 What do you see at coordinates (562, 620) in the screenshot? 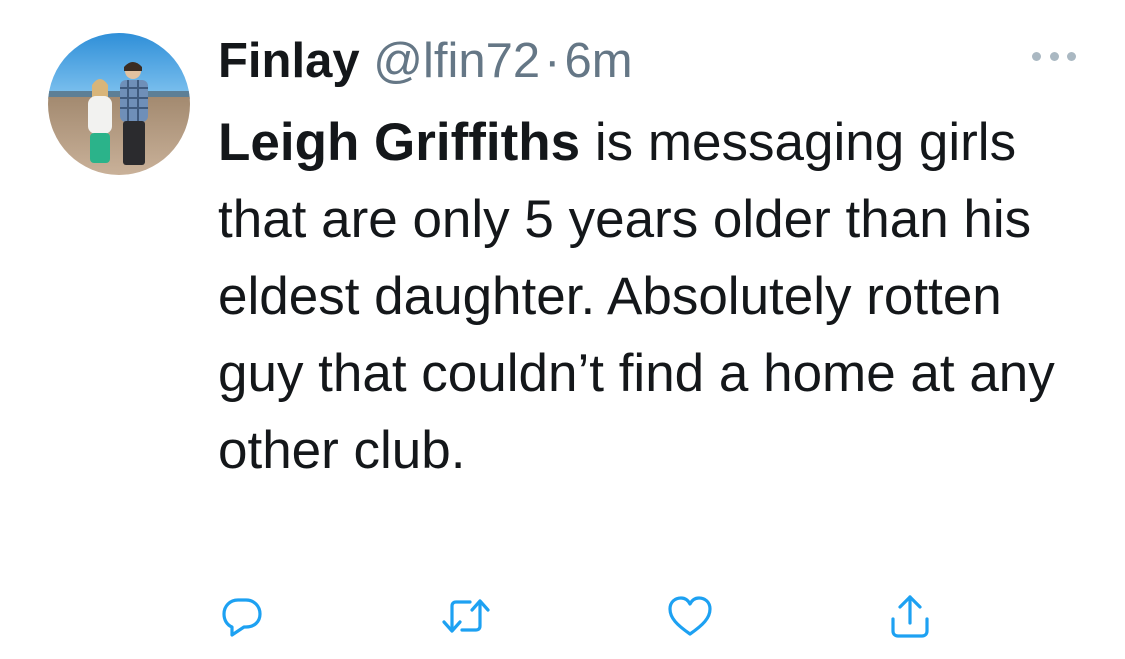
I see `action-bar` at bounding box center [562, 620].